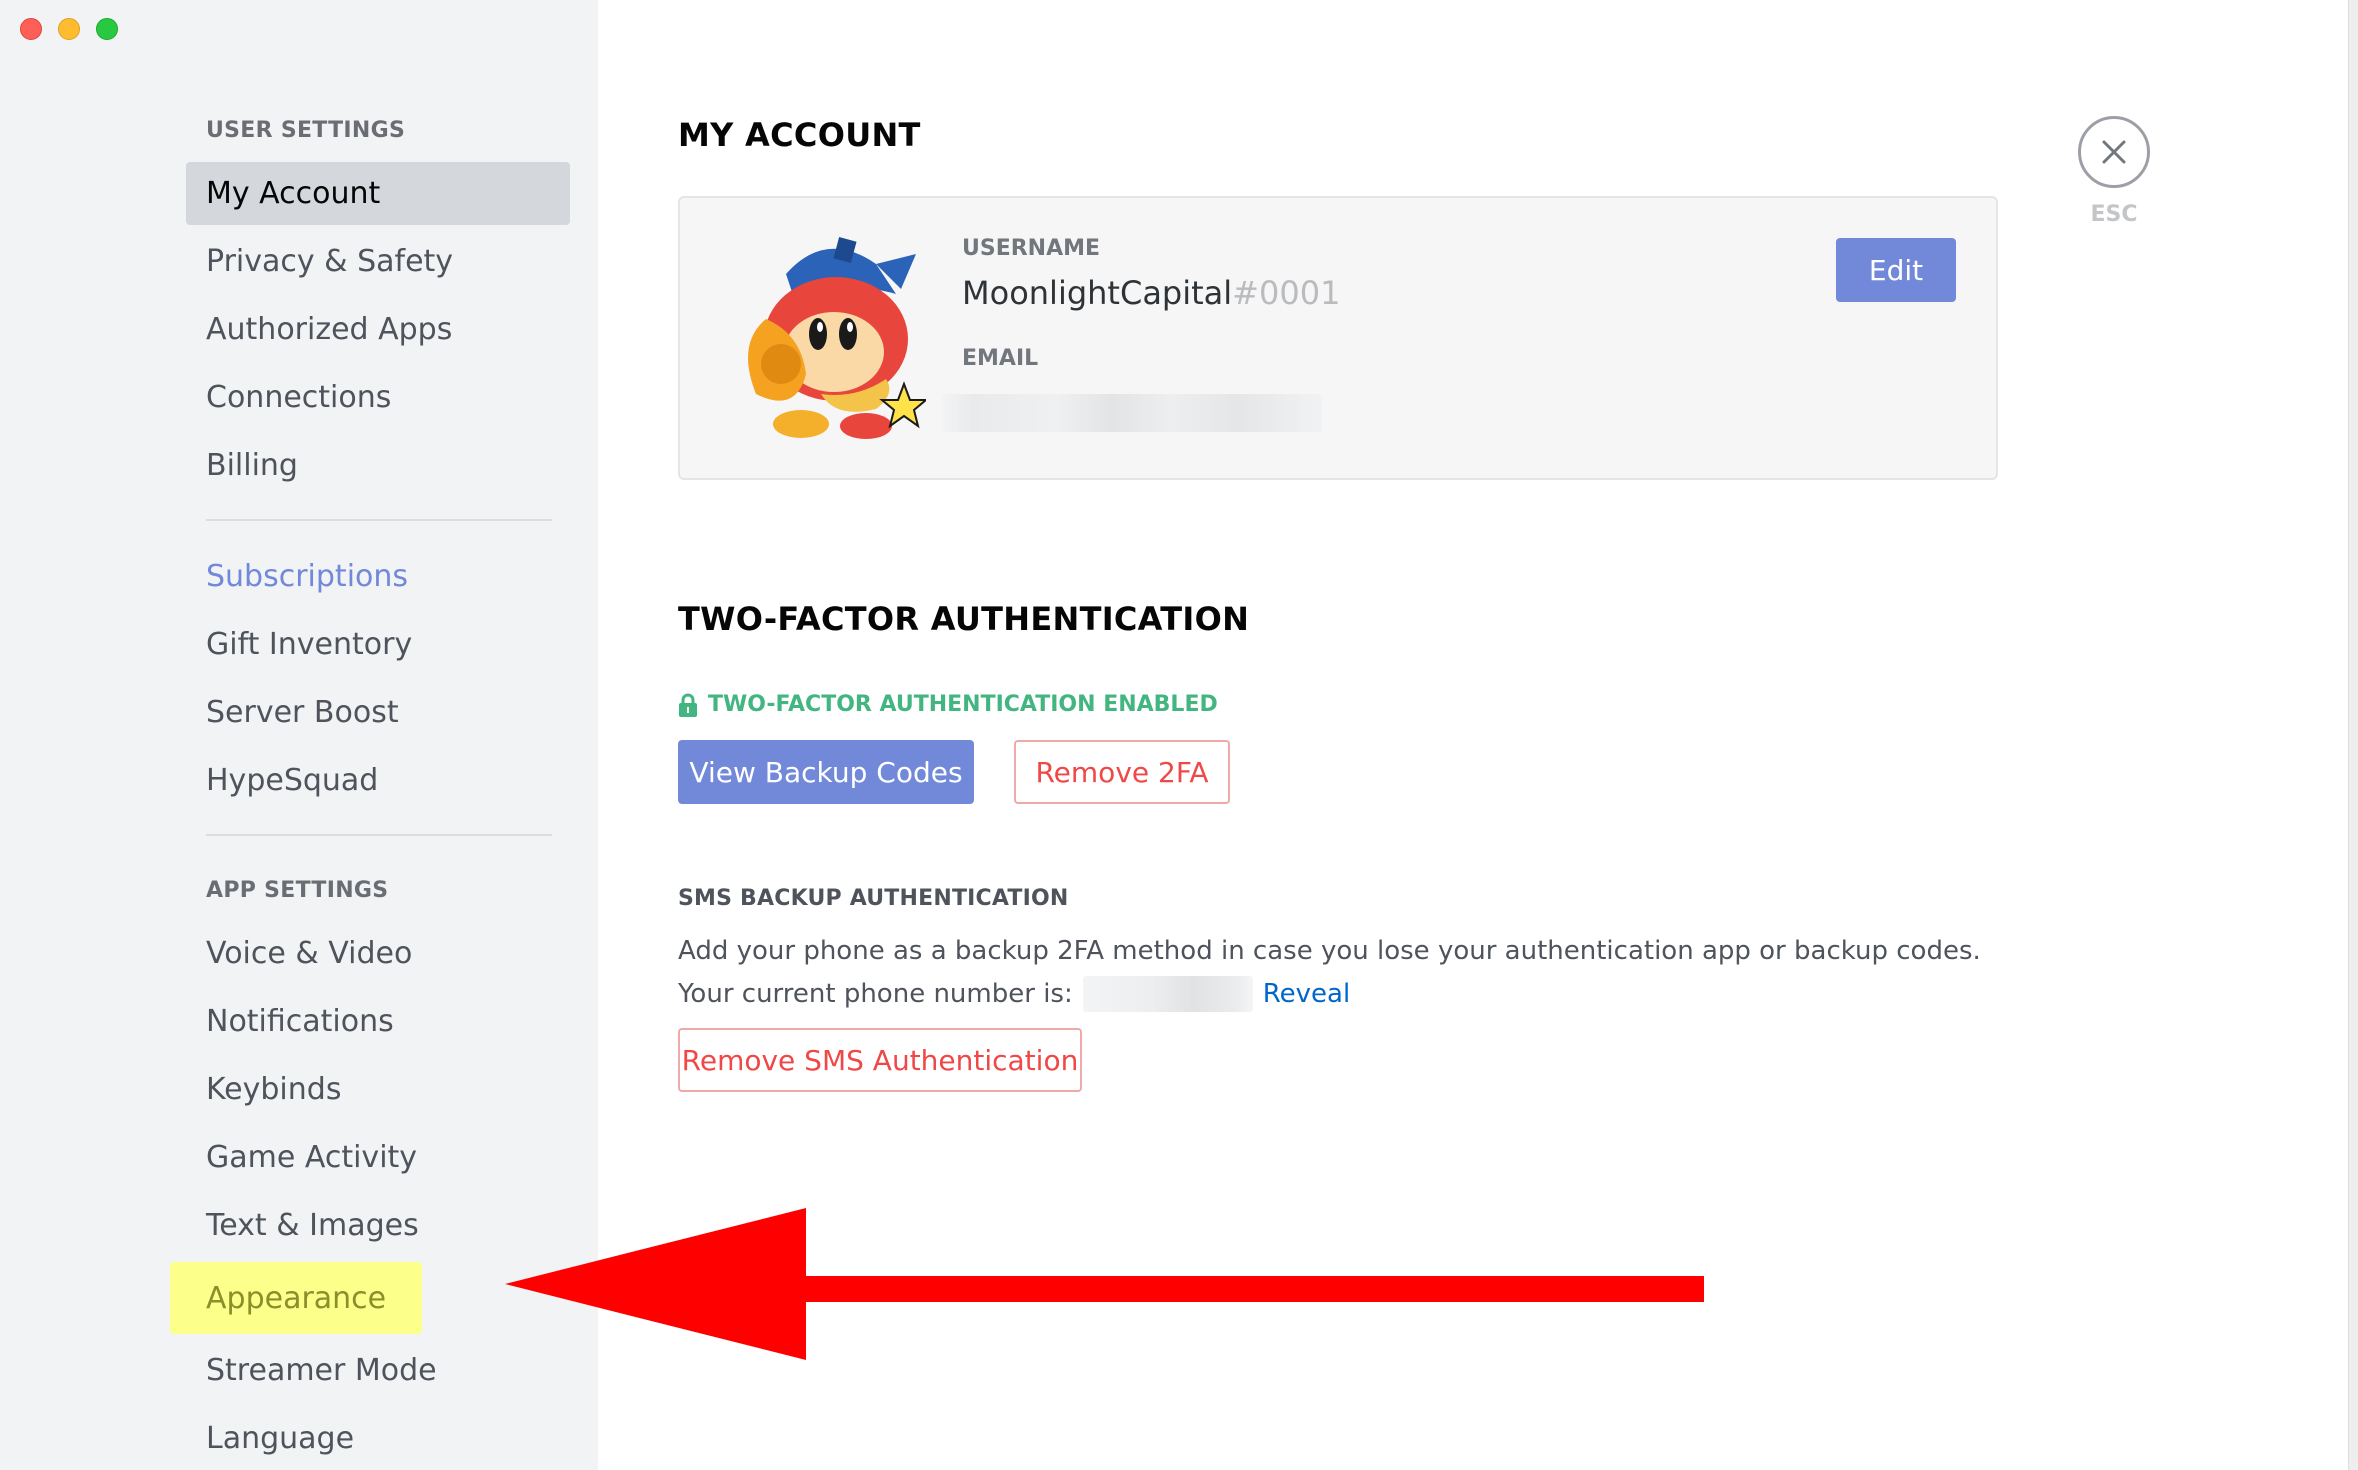  What do you see at coordinates (378, 1157) in the screenshot?
I see `sidebar-item-game-activity: Game Activity` at bounding box center [378, 1157].